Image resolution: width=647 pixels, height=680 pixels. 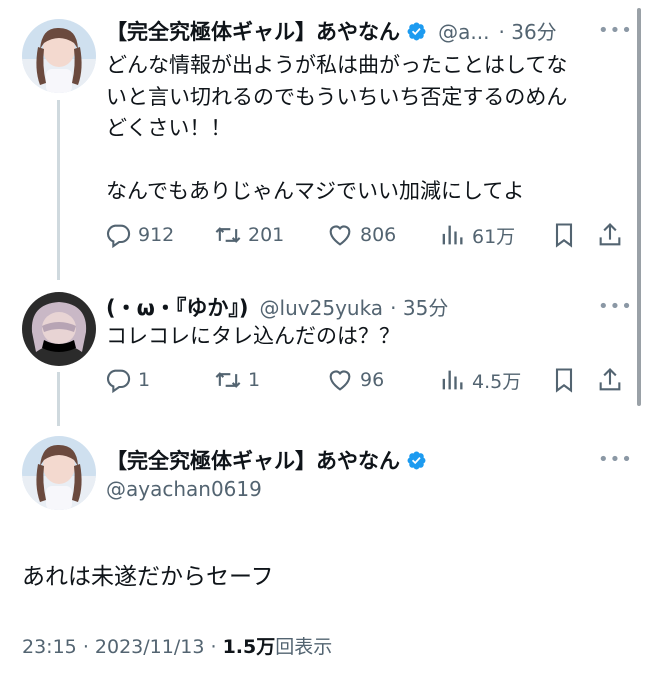 I want to click on tweet-header: (・ω・『ゆか』) @luv25yuka · 35分, so click(x=277, y=307).